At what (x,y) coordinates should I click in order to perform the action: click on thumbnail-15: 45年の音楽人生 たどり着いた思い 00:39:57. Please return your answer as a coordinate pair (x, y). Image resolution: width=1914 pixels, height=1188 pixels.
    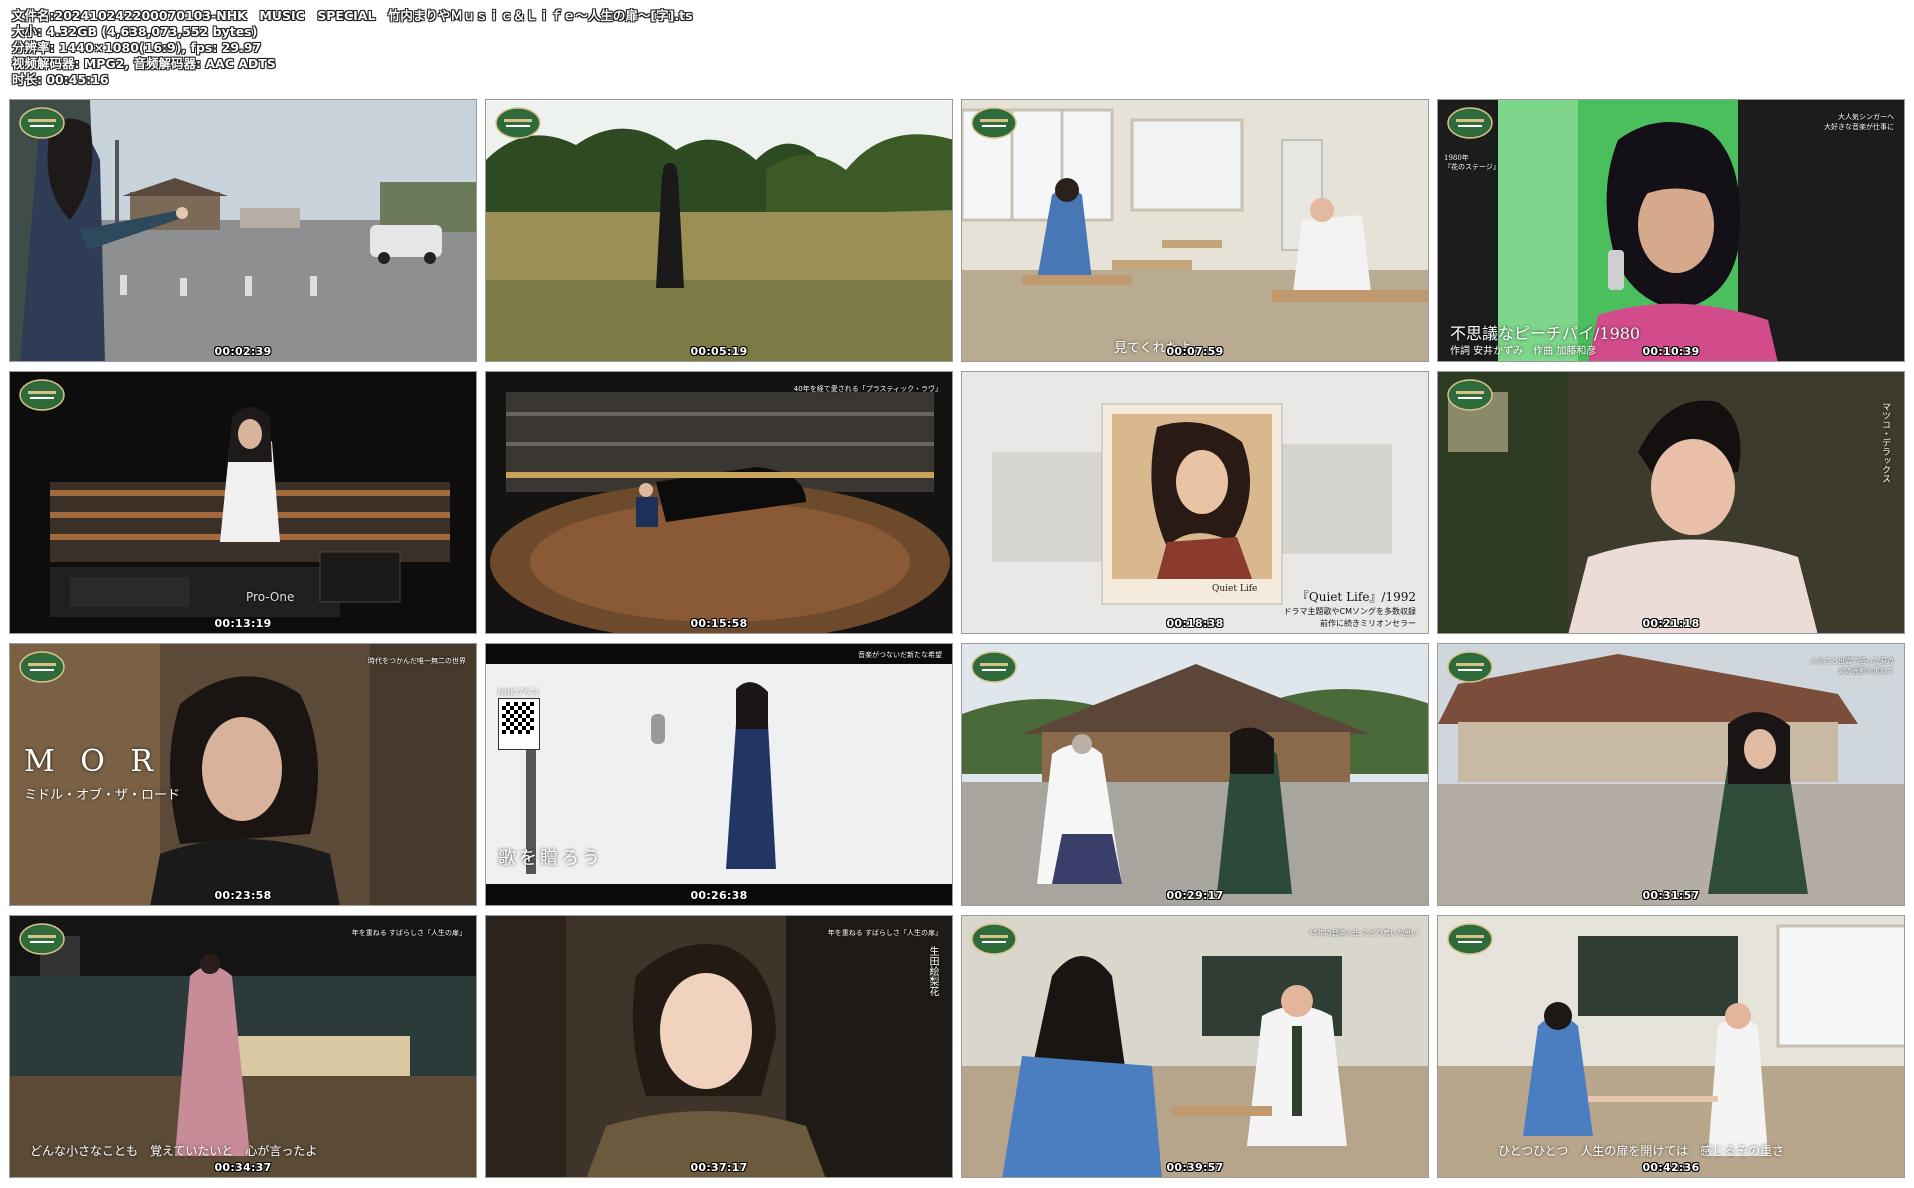
    Looking at the image, I should click on (1195, 1046).